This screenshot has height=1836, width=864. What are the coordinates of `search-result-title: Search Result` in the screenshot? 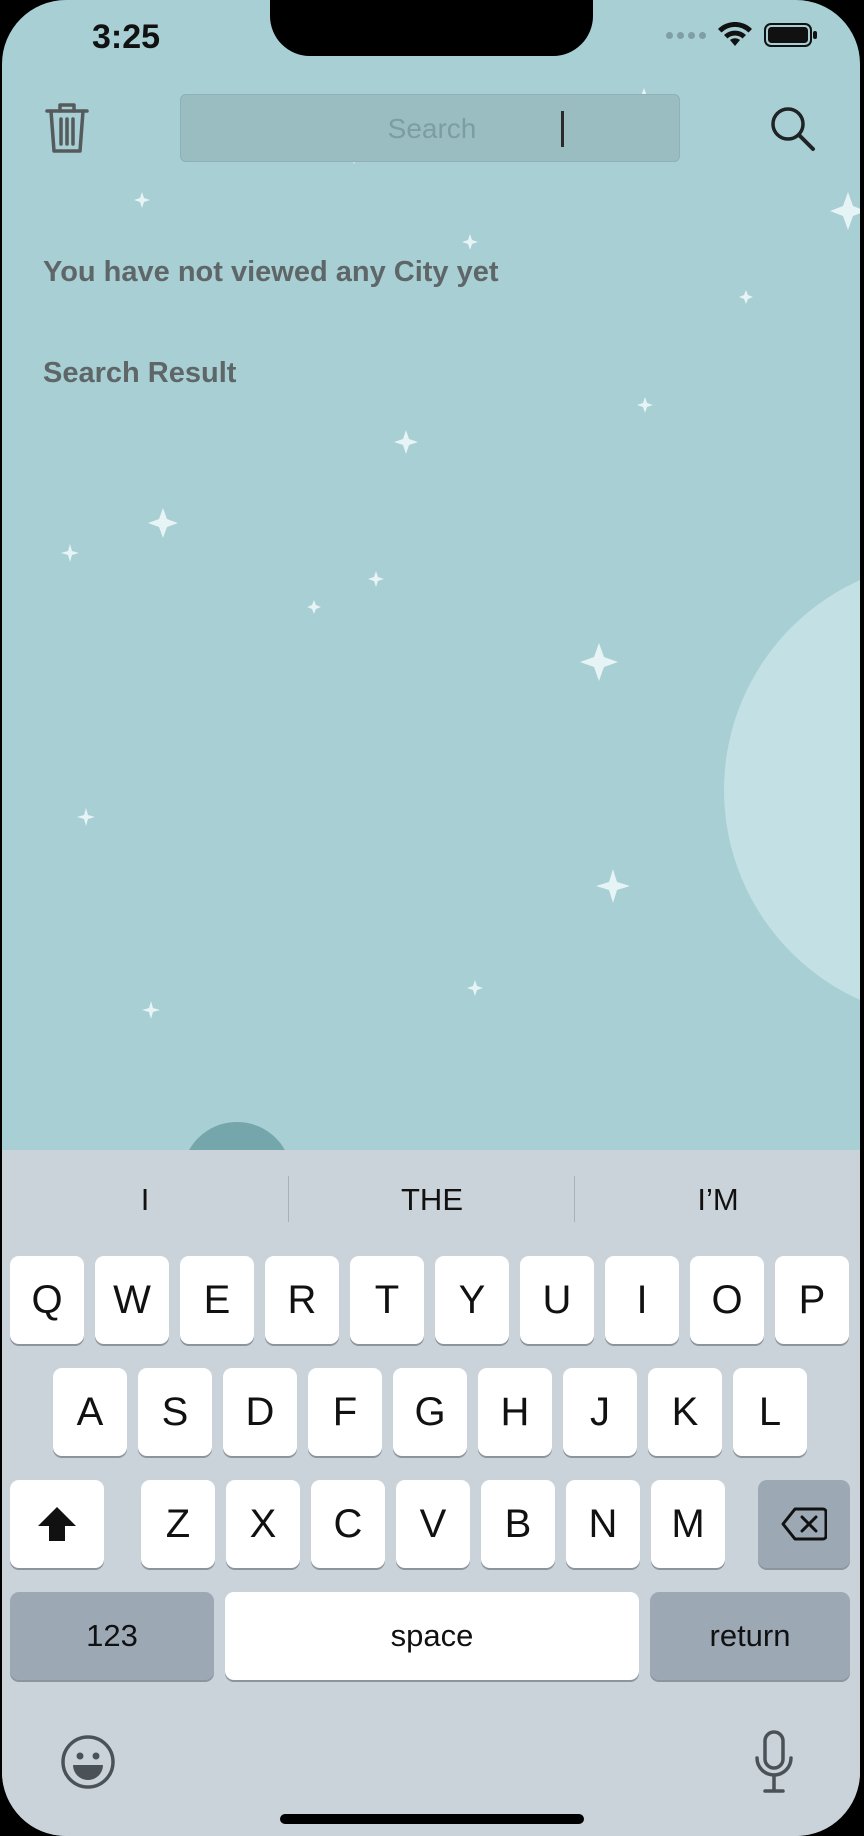 It's located at (140, 373).